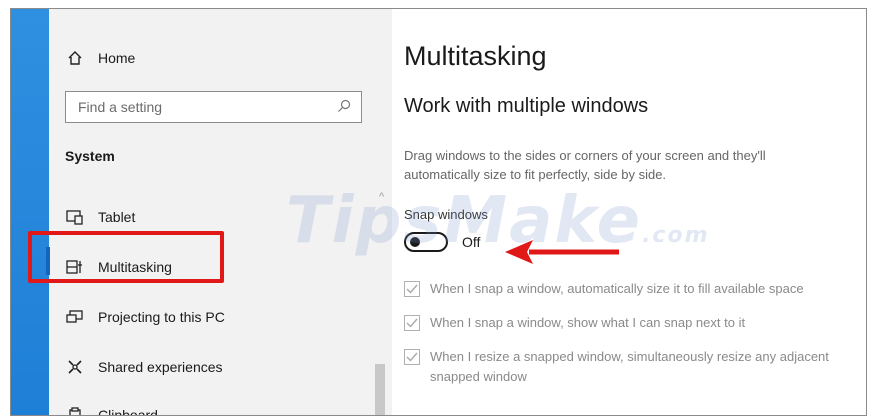 The image size is (869, 418). What do you see at coordinates (117, 58) in the screenshot?
I see `home-label: Home` at bounding box center [117, 58].